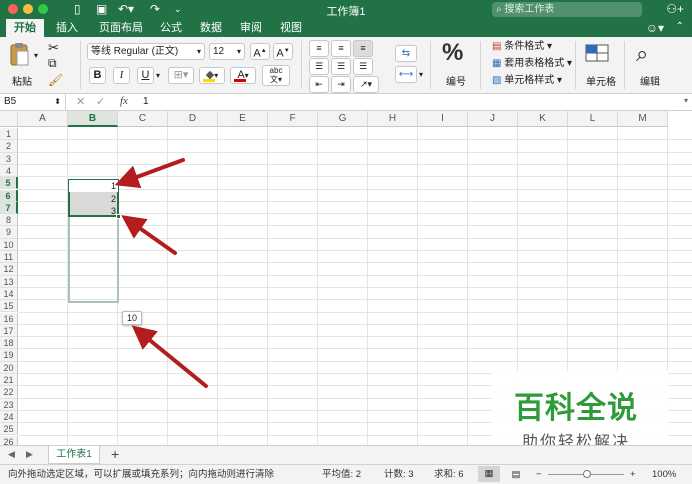  I want to click on tab-view: 视图, so click(291, 28).